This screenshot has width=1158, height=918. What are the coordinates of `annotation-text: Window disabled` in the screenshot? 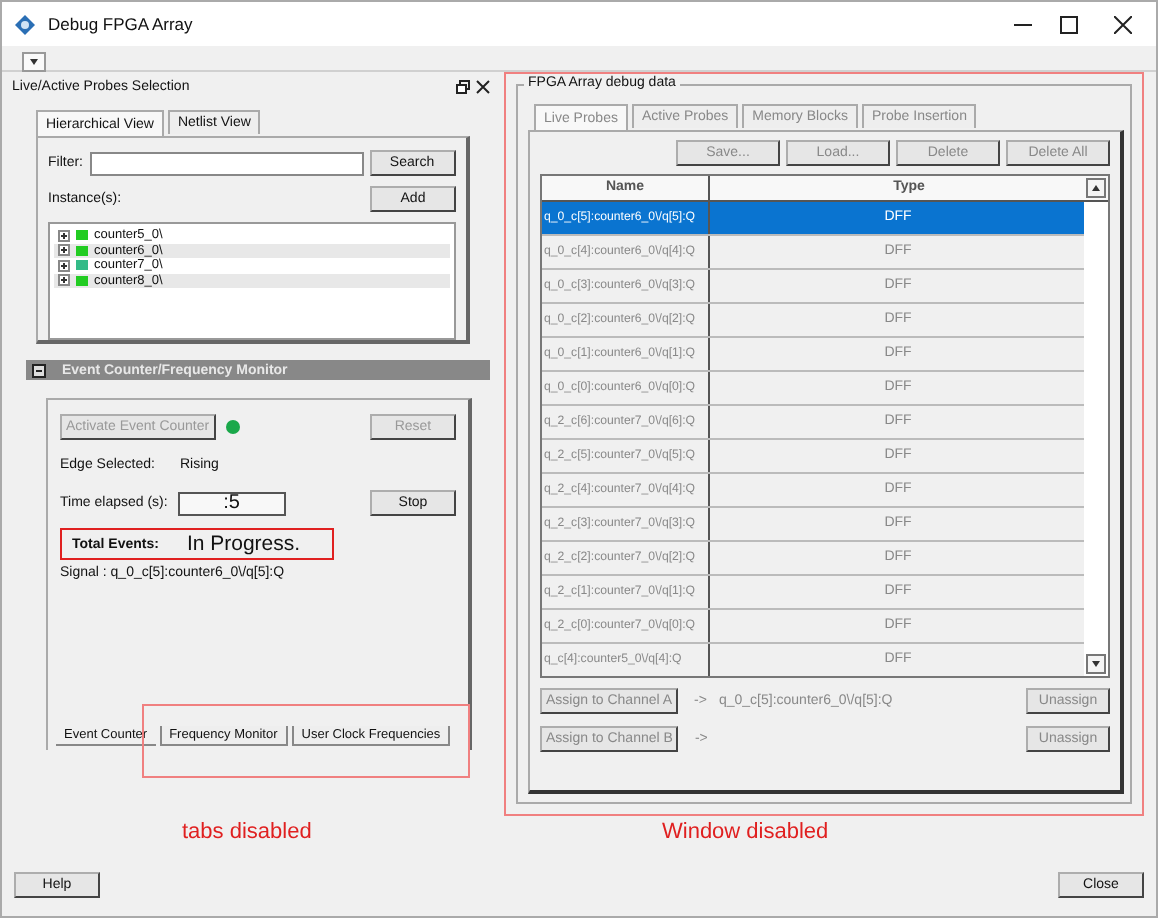 It's located at (745, 832).